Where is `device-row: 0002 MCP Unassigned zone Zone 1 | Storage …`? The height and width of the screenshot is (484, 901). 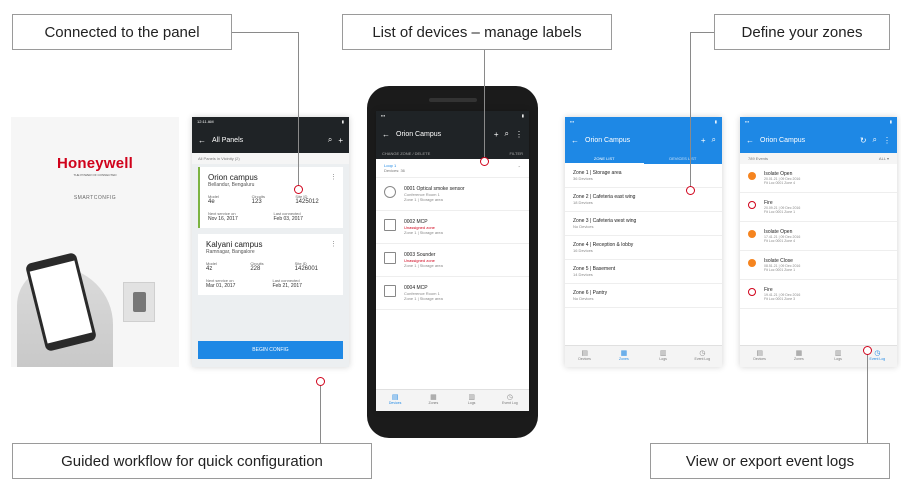
device-row: 0002 MCP Unassigned zone Zone 1 | Storage … is located at coordinates (452, 227).